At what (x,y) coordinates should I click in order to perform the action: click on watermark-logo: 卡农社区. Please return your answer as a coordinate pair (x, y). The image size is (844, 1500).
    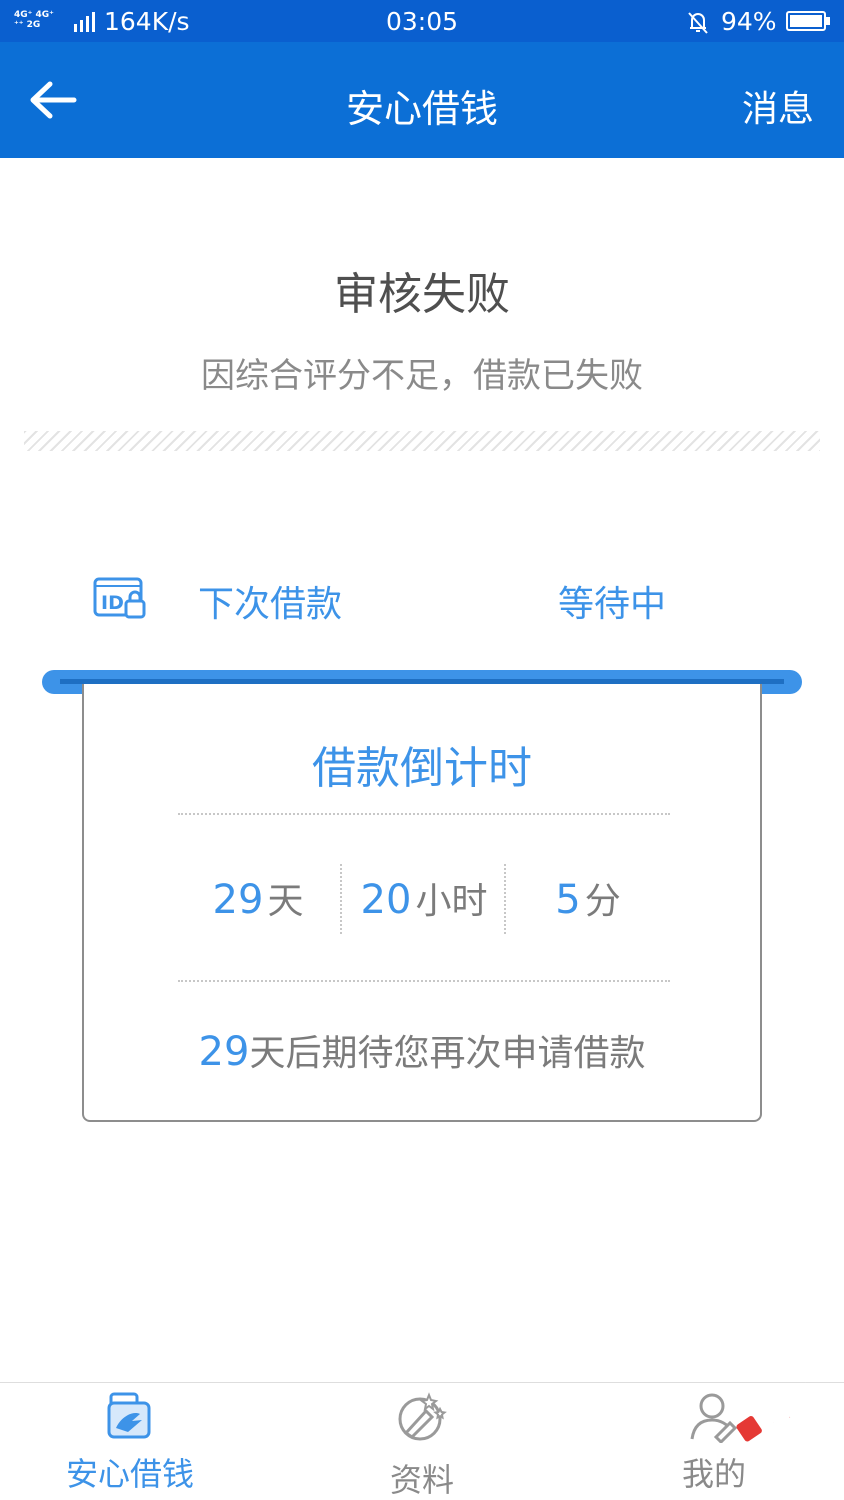
    Looking at the image, I should click on (783, 1414).